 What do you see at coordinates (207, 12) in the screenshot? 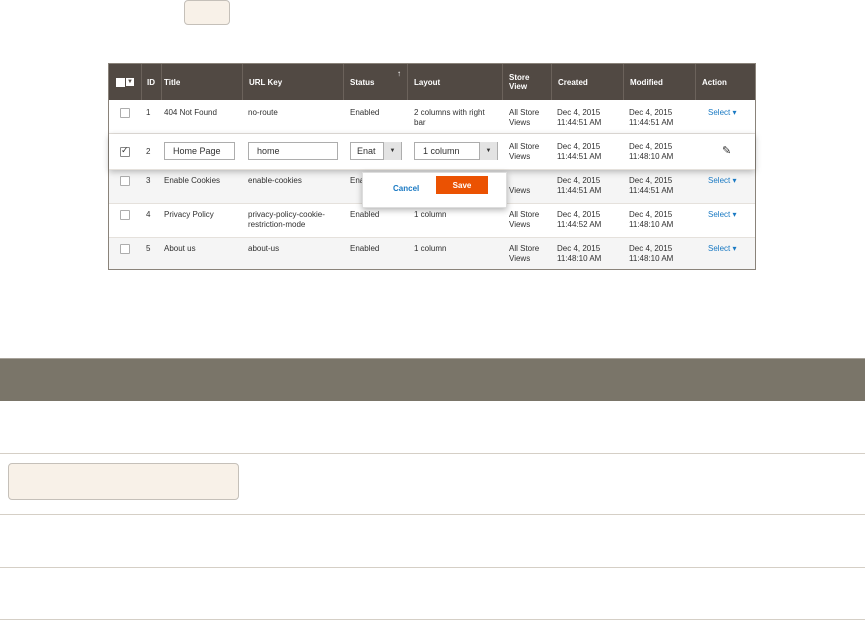
I see `top-placeholder-chip` at bounding box center [207, 12].